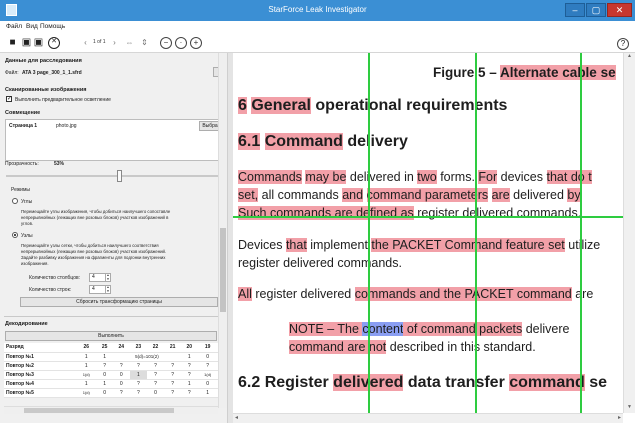 This screenshot has width=635, height=423. What do you see at coordinates (100, 289) in the screenshot?
I see `rows-stepper: 4 ▲ ▼` at bounding box center [100, 289].